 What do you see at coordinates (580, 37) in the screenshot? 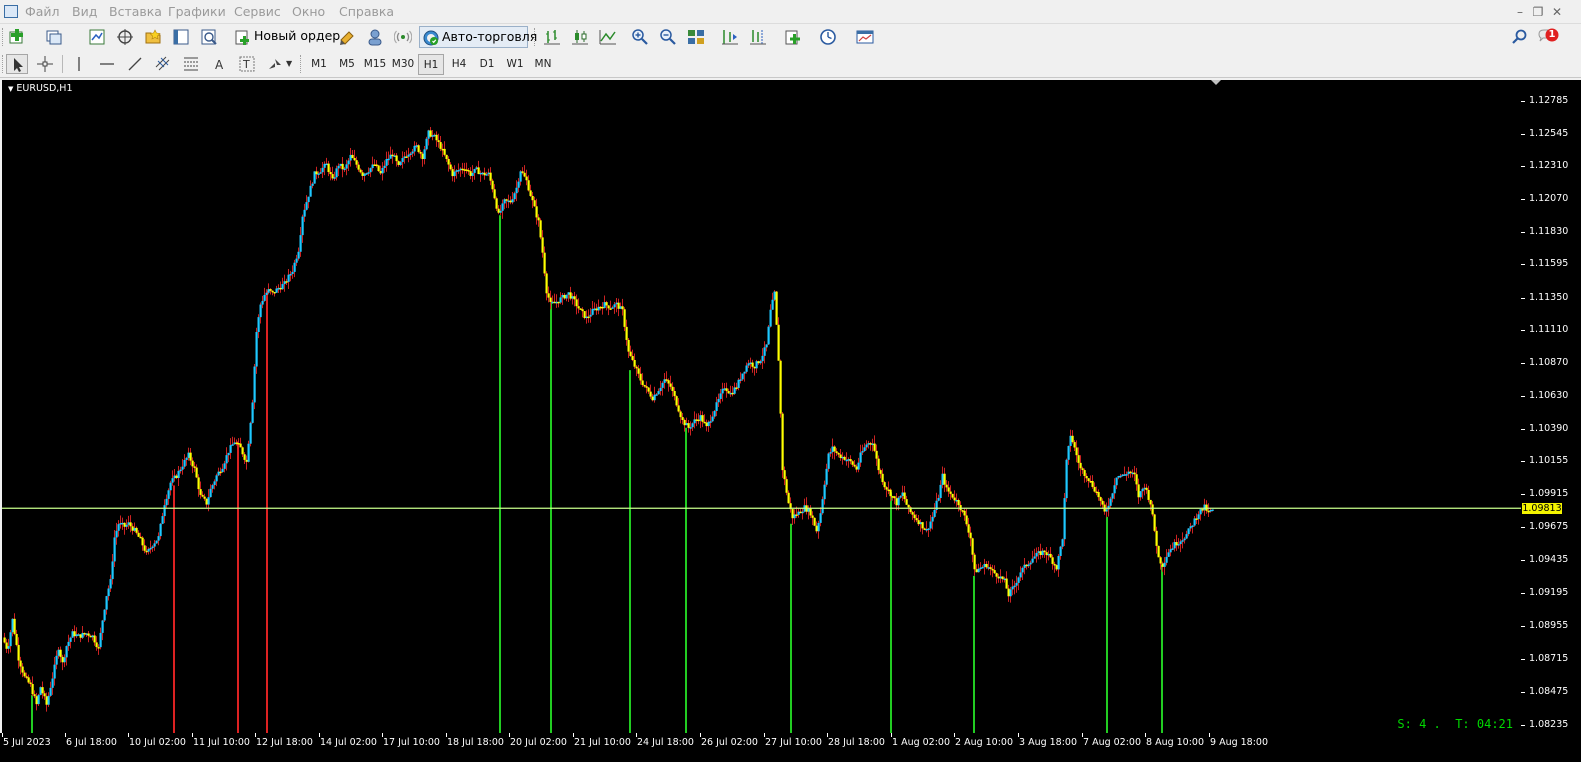
I see `candlestick-chart-button` at bounding box center [580, 37].